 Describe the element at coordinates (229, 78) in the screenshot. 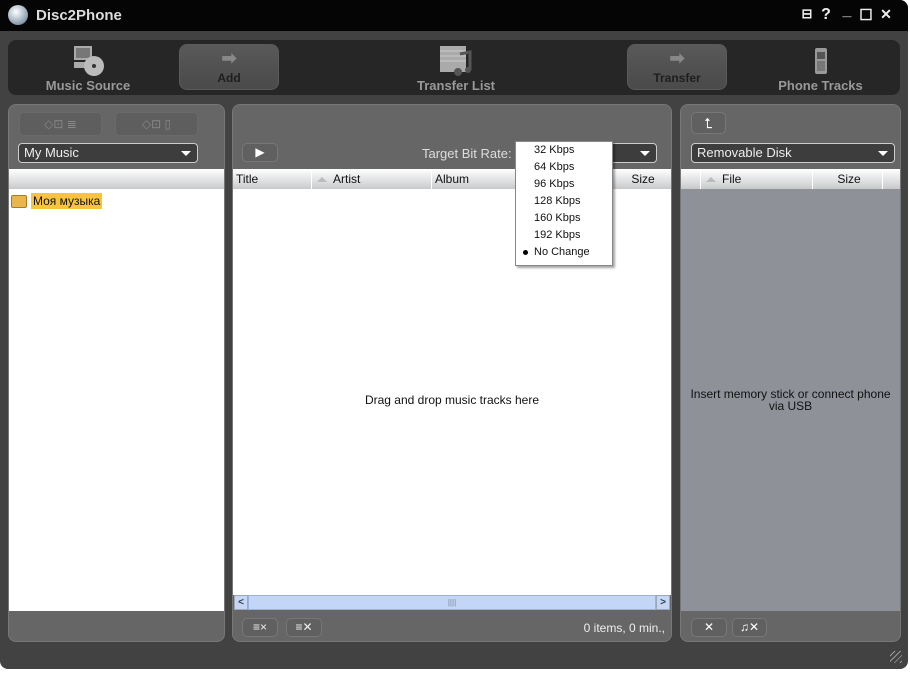

I see `add-label: Add` at that location.